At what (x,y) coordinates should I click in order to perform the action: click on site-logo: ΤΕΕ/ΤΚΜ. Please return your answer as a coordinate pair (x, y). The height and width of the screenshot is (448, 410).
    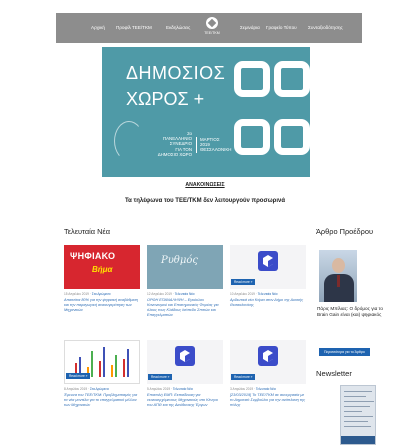
    Looking at the image, I should click on (212, 28).